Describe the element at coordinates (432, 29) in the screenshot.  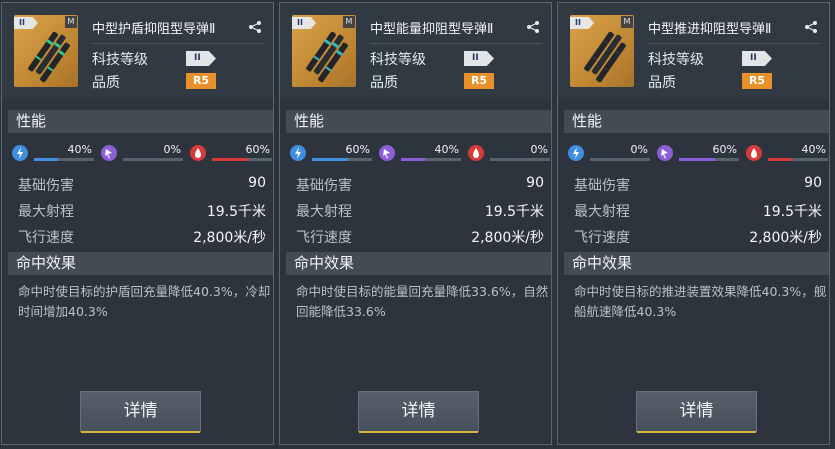
I see `missile-name: 中型能量抑阻型导弹Ⅱ` at that location.